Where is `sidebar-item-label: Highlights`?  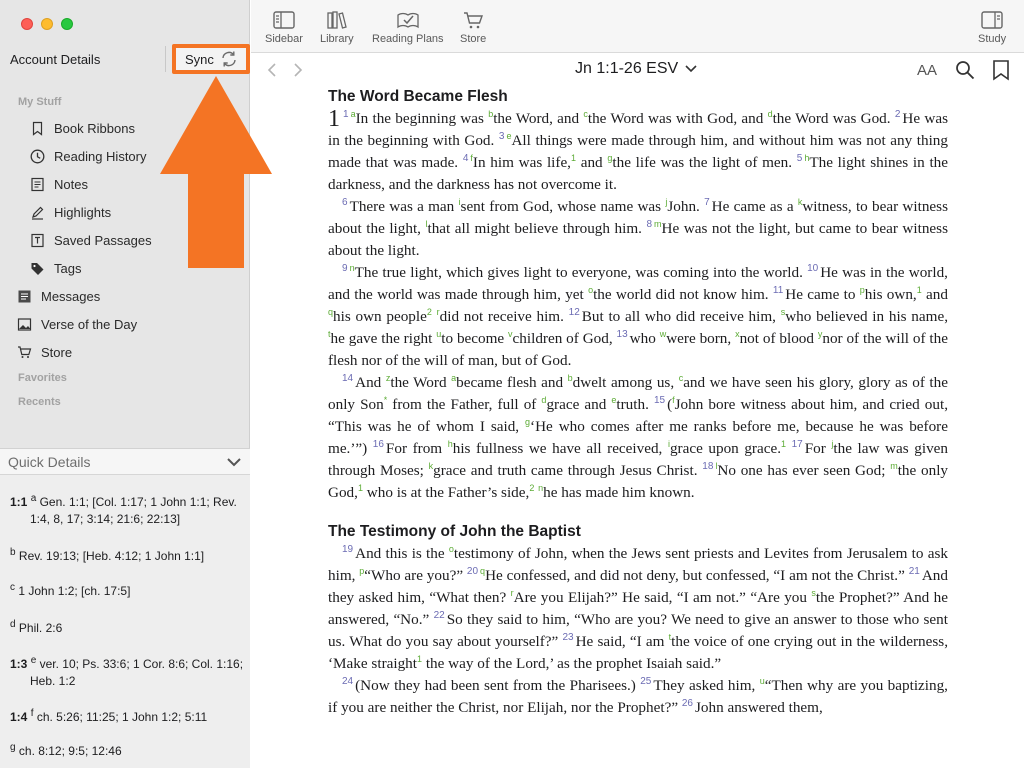 sidebar-item-label: Highlights is located at coordinates (83, 212).